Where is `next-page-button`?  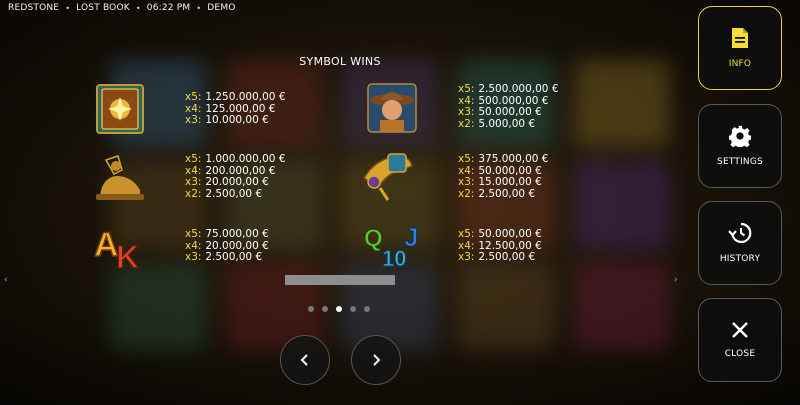
next-page-button is located at coordinates (376, 360).